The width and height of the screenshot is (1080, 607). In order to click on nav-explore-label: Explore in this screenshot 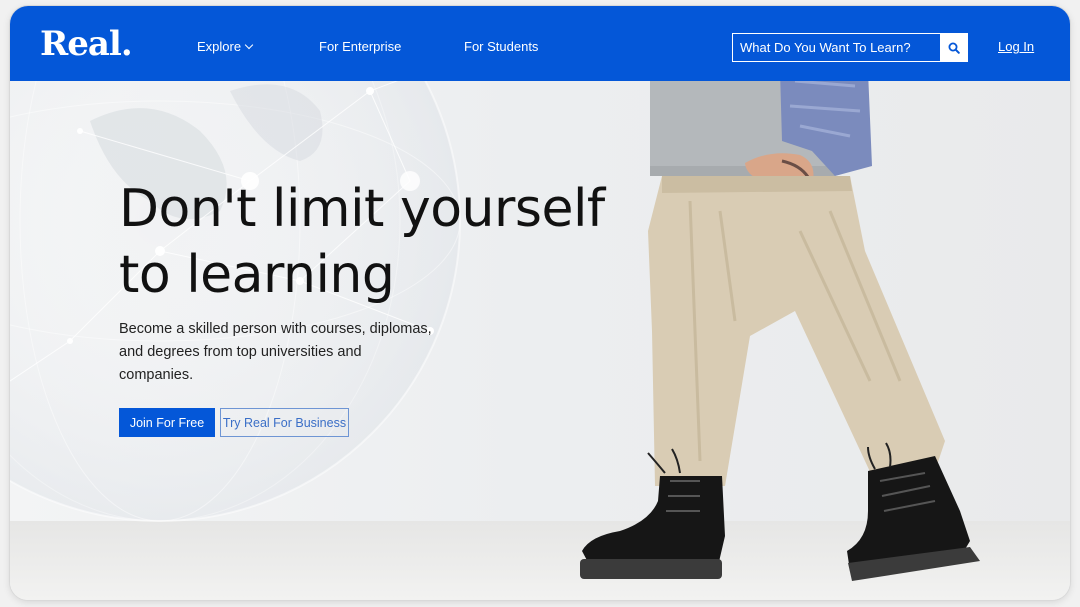, I will do `click(219, 46)`.